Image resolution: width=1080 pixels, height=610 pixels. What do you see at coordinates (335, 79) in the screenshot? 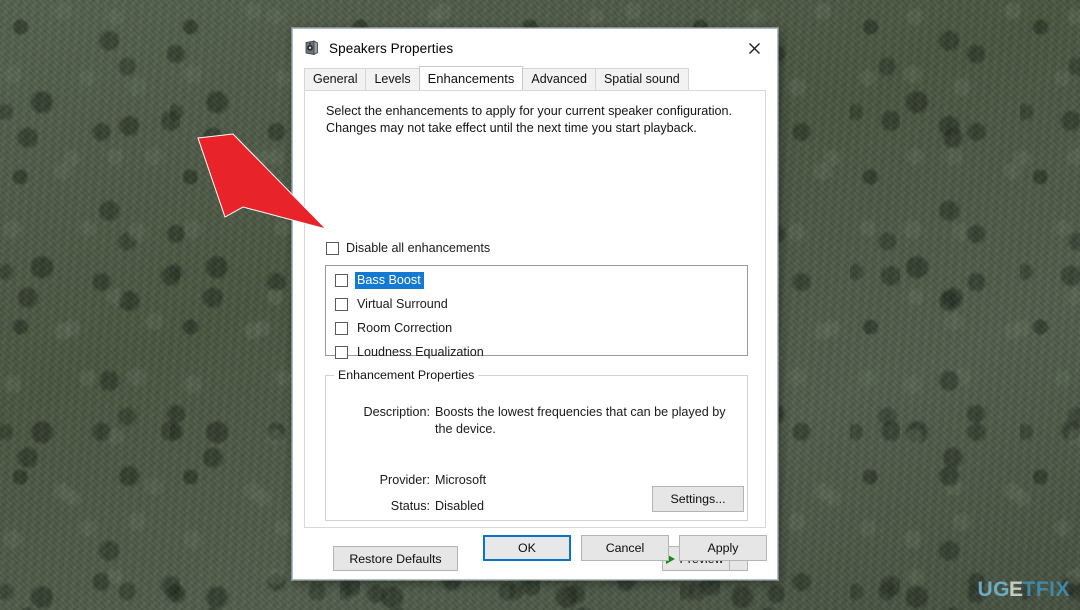
I see `tab-general: General` at bounding box center [335, 79].